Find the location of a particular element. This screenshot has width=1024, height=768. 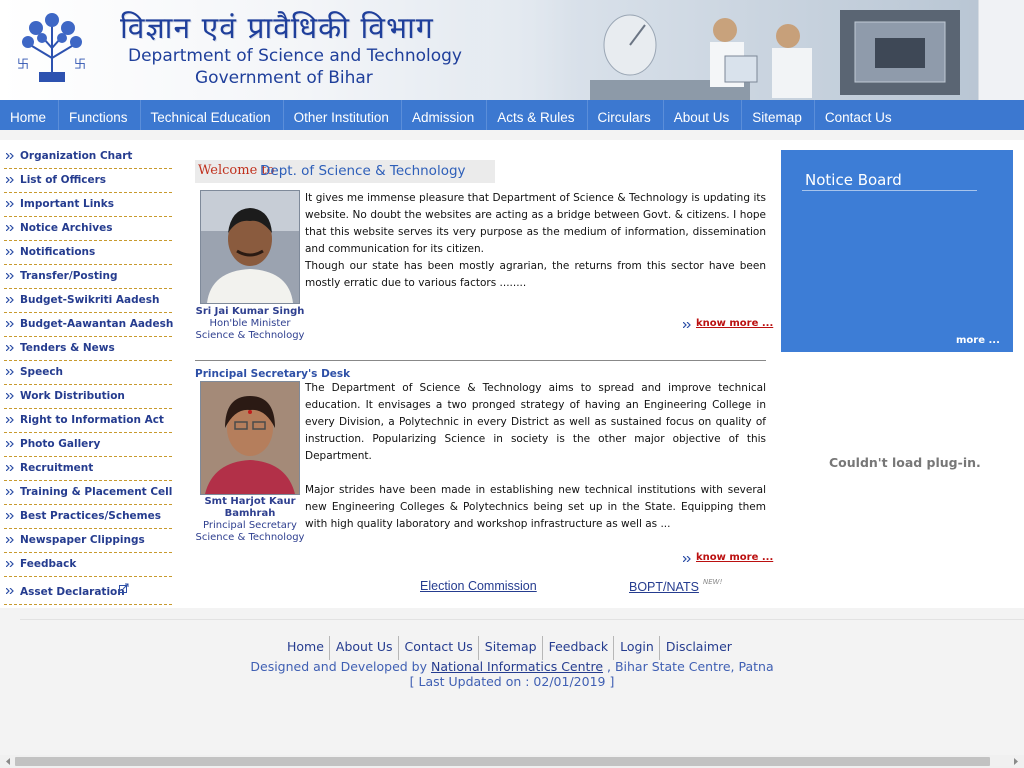

sidebar-item-label: Feedback is located at coordinates (48, 564).